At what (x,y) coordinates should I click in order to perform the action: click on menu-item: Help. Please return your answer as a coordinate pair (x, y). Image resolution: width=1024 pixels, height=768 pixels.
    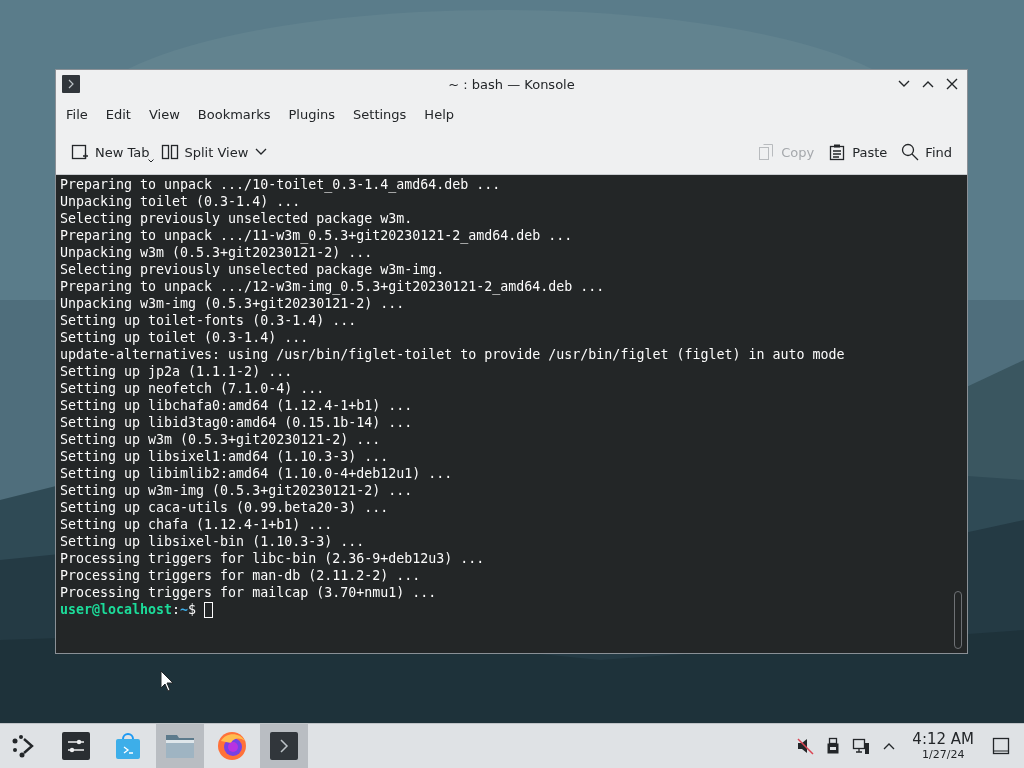
    Looking at the image, I should click on (439, 114).